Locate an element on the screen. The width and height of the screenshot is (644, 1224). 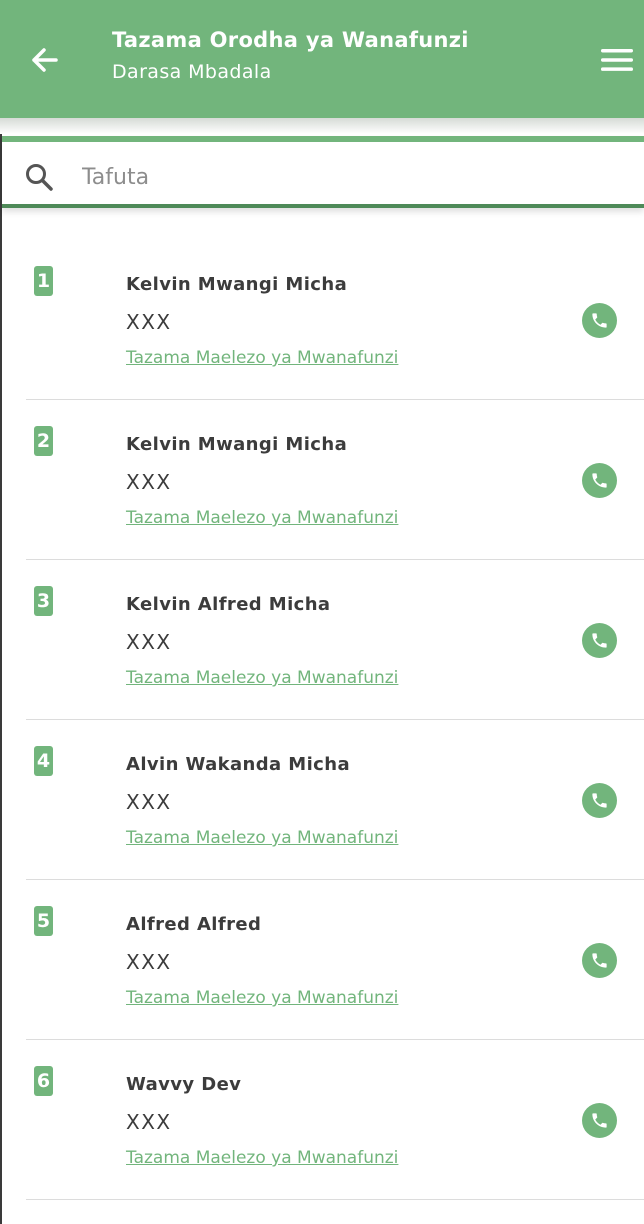
search-bar is located at coordinates (323, 172).